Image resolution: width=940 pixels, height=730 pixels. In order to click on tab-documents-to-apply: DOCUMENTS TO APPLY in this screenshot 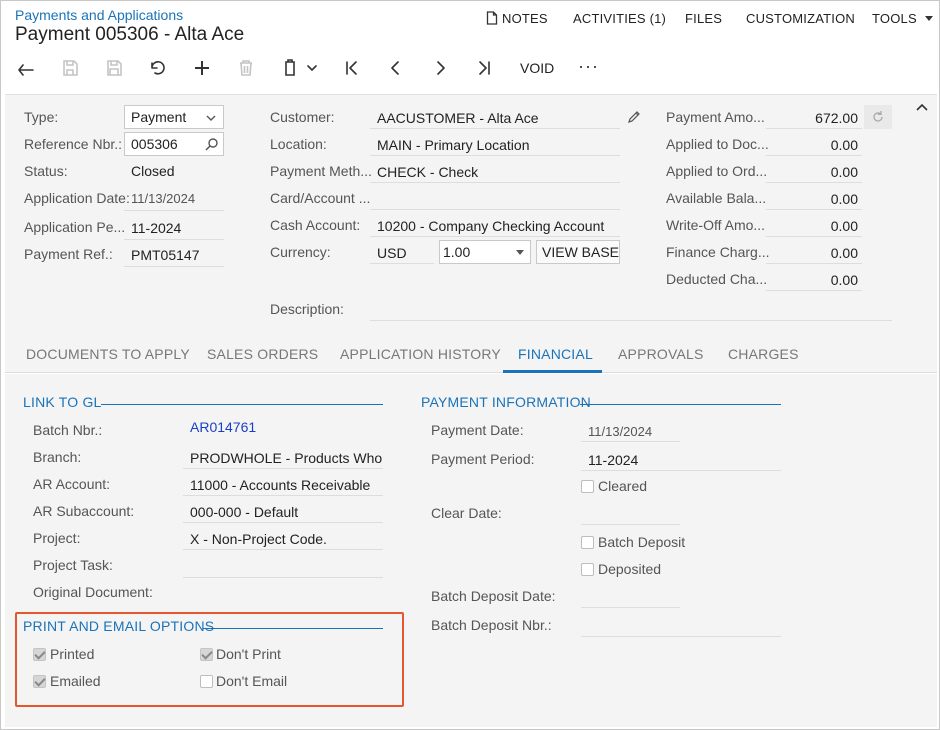, I will do `click(108, 354)`.